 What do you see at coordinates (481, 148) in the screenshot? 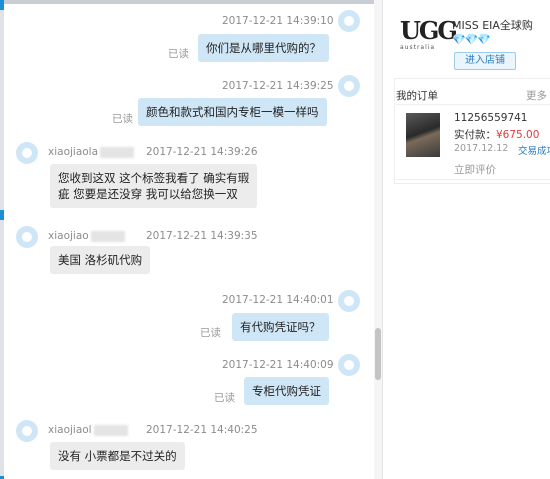
I see `order-date: 2017.12.12` at bounding box center [481, 148].